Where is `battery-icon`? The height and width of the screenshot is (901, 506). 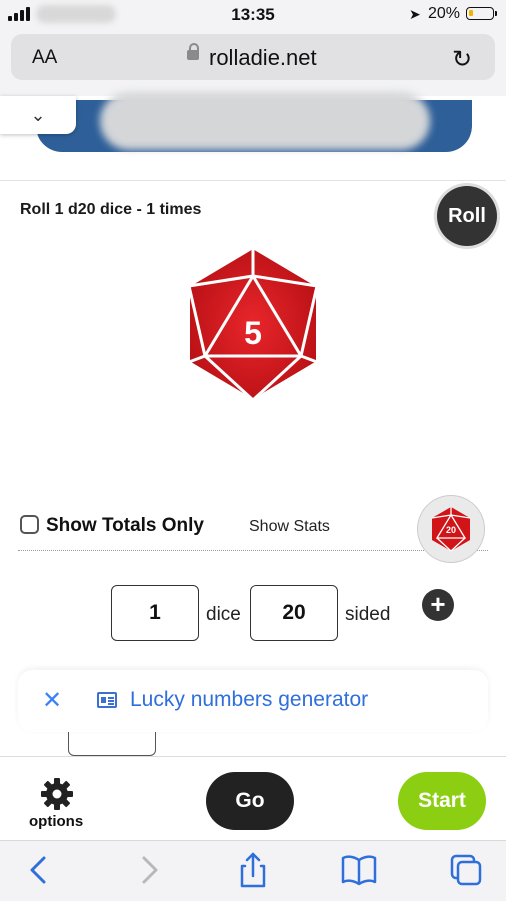
battery-icon is located at coordinates (481, 13).